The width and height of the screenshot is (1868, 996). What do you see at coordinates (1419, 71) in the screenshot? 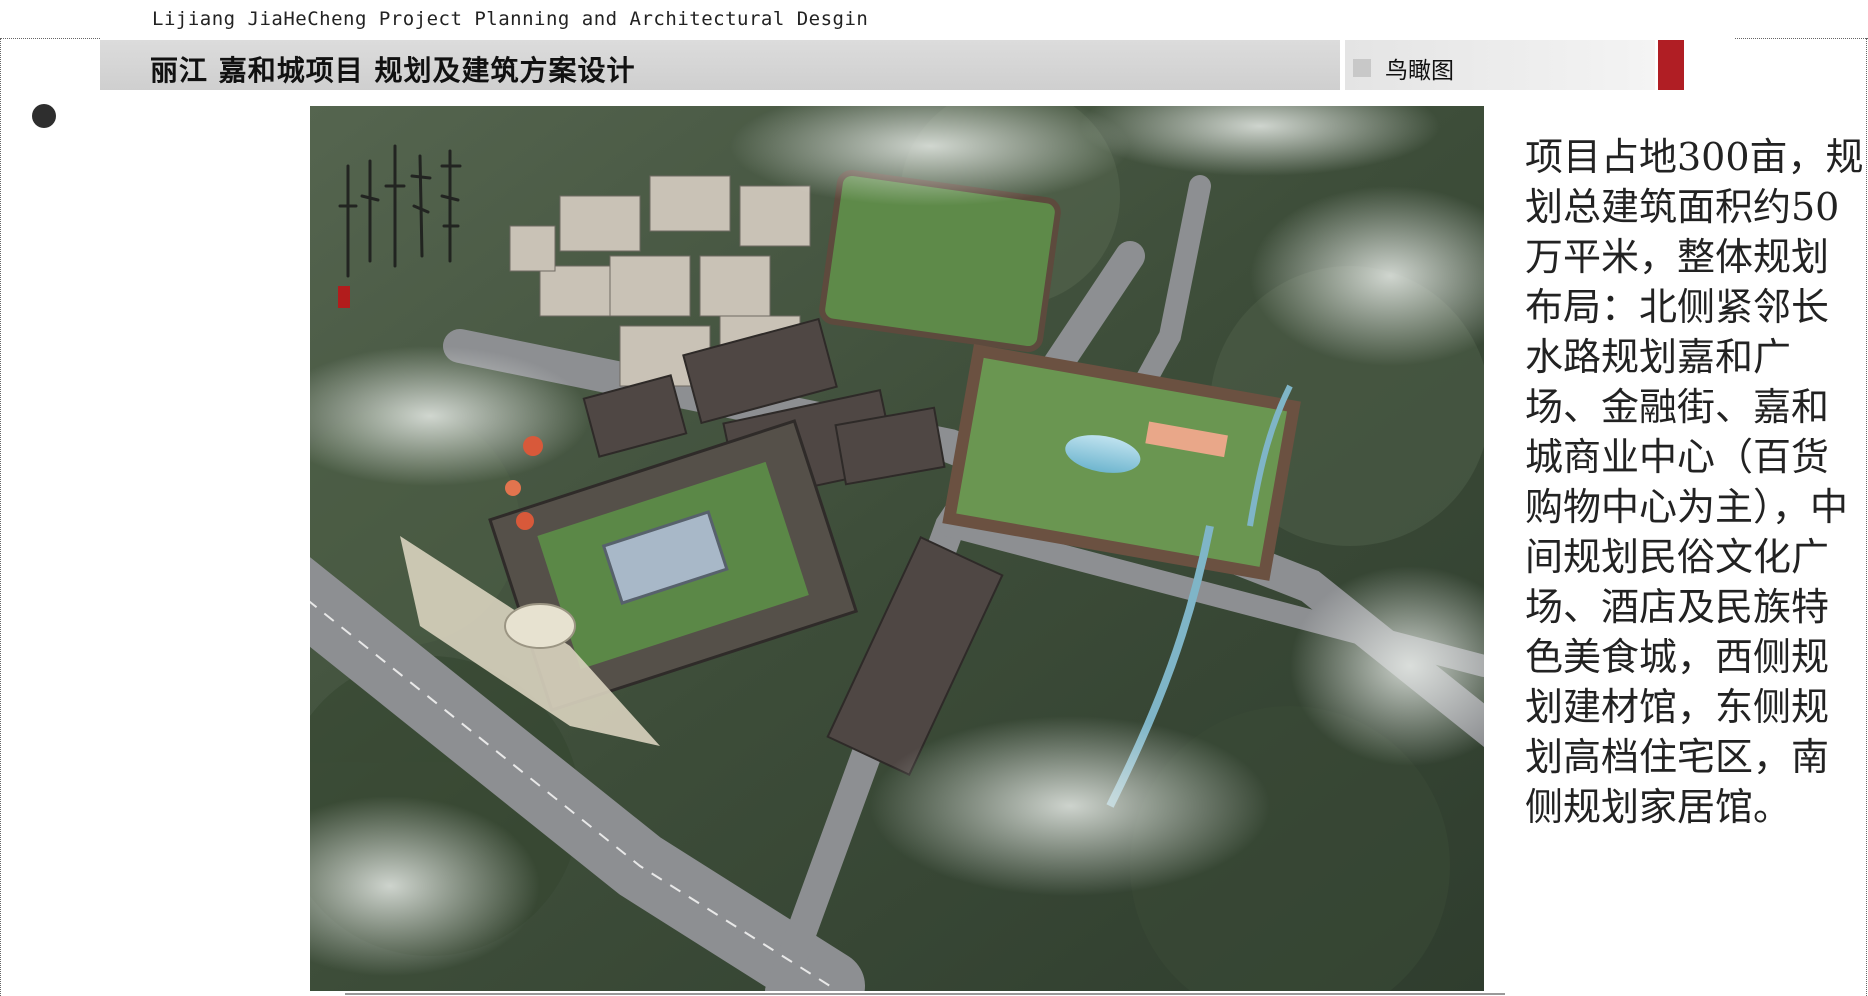
I see `section-label: 鸟瞰图` at bounding box center [1419, 71].